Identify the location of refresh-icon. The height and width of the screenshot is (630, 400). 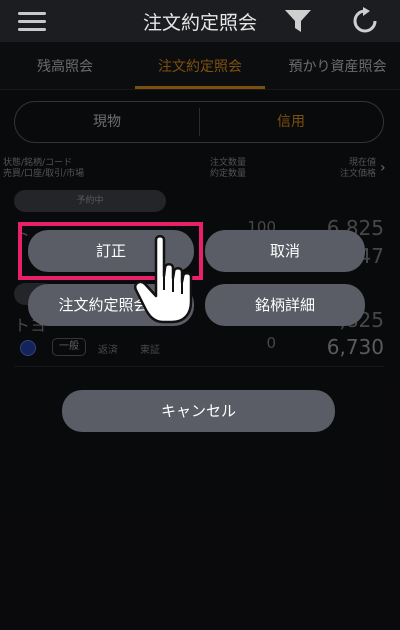
(365, 21).